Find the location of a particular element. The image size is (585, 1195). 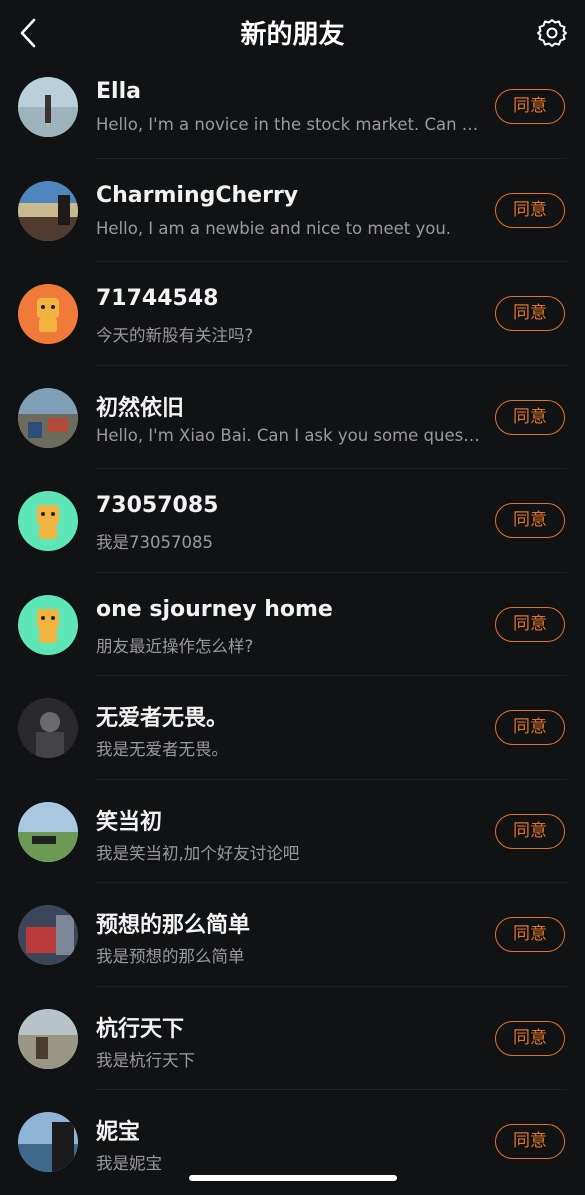

request-name: Ella is located at coordinates (118, 91).